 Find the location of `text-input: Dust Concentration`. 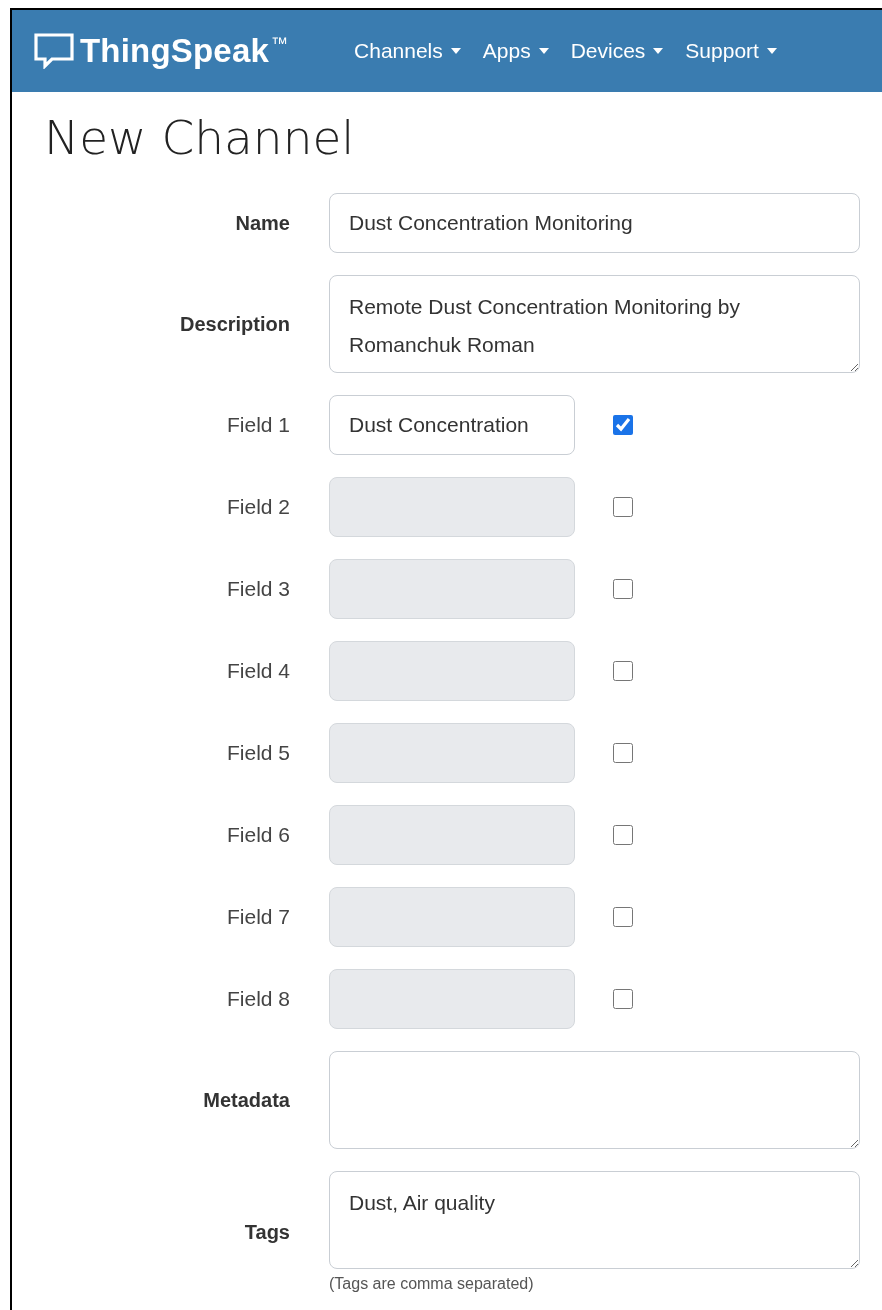

text-input: Dust Concentration is located at coordinates (452, 425).